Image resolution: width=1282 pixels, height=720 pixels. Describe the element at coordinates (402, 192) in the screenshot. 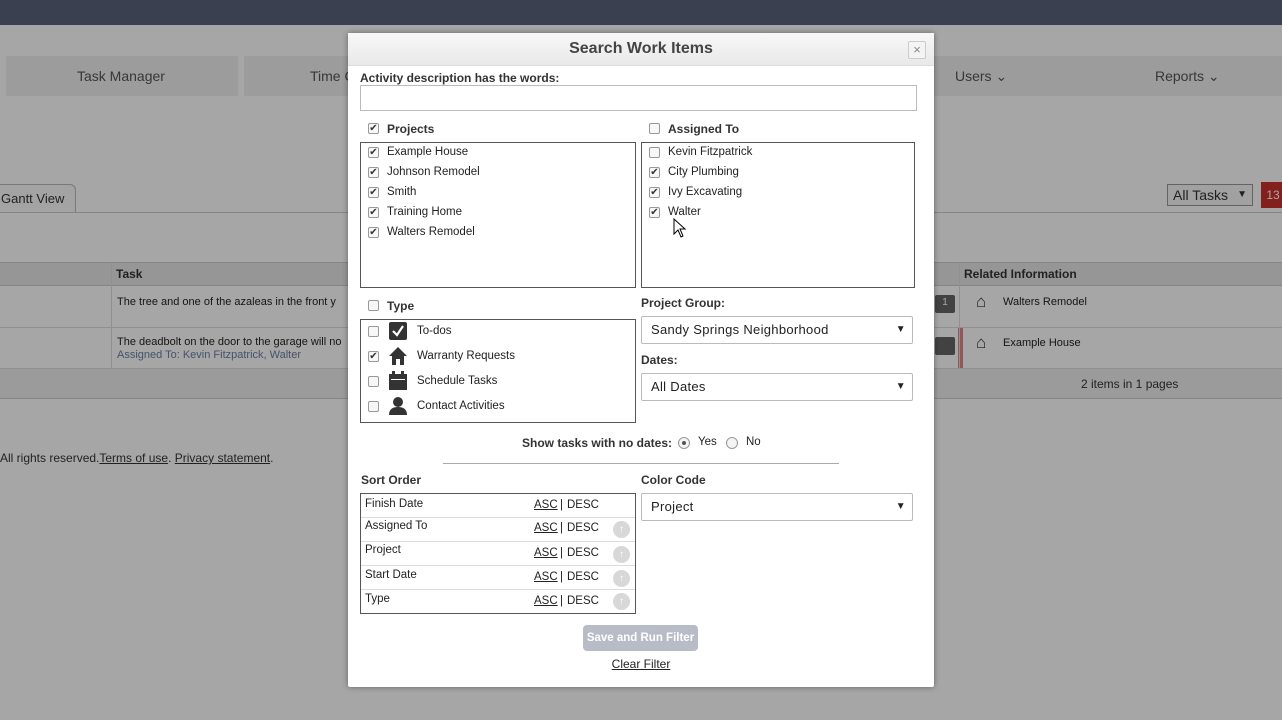

I see `project-item-label: Smith` at that location.